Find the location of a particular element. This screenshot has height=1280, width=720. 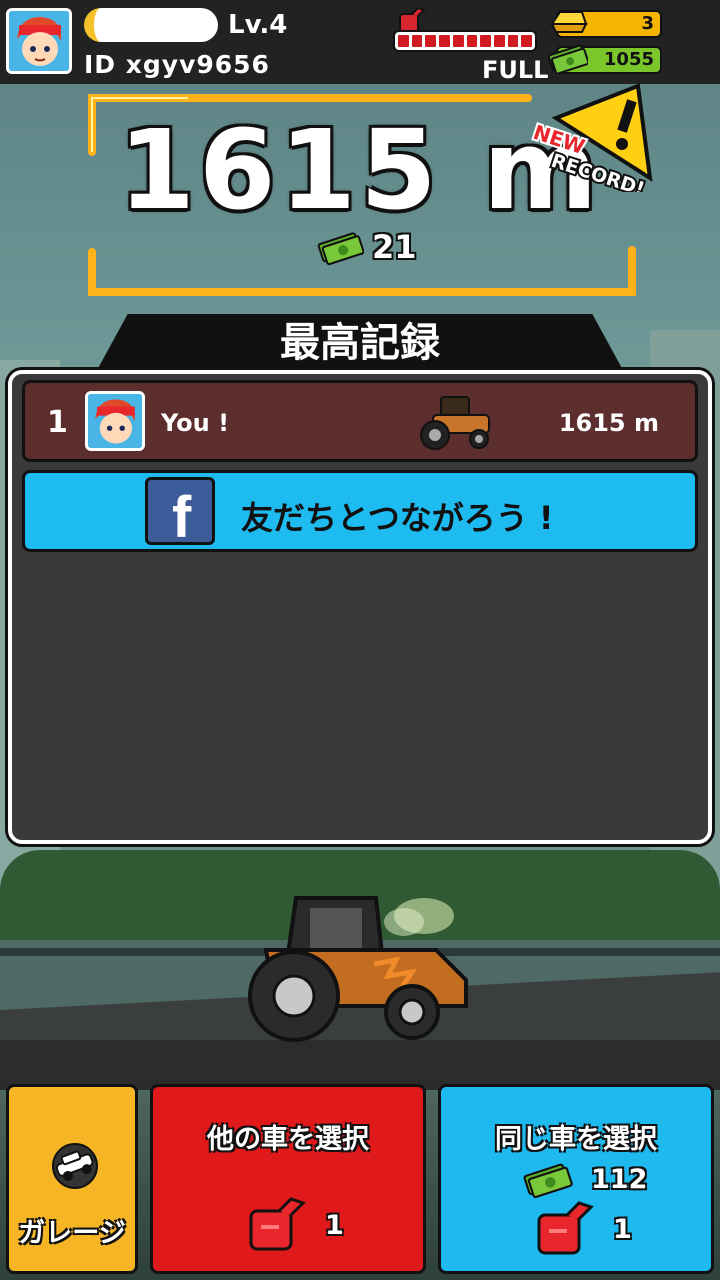

select-same-car-button: 同じ車を選択 112 1 is located at coordinates (576, 1179).